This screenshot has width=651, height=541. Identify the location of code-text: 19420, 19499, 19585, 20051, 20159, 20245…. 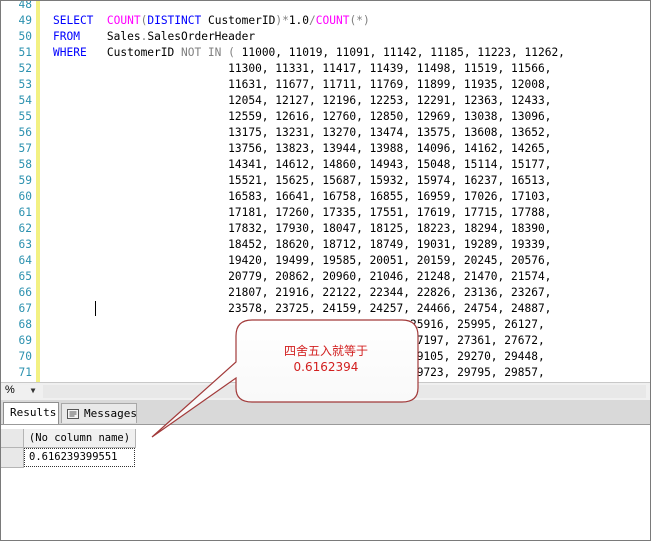
(302, 261).